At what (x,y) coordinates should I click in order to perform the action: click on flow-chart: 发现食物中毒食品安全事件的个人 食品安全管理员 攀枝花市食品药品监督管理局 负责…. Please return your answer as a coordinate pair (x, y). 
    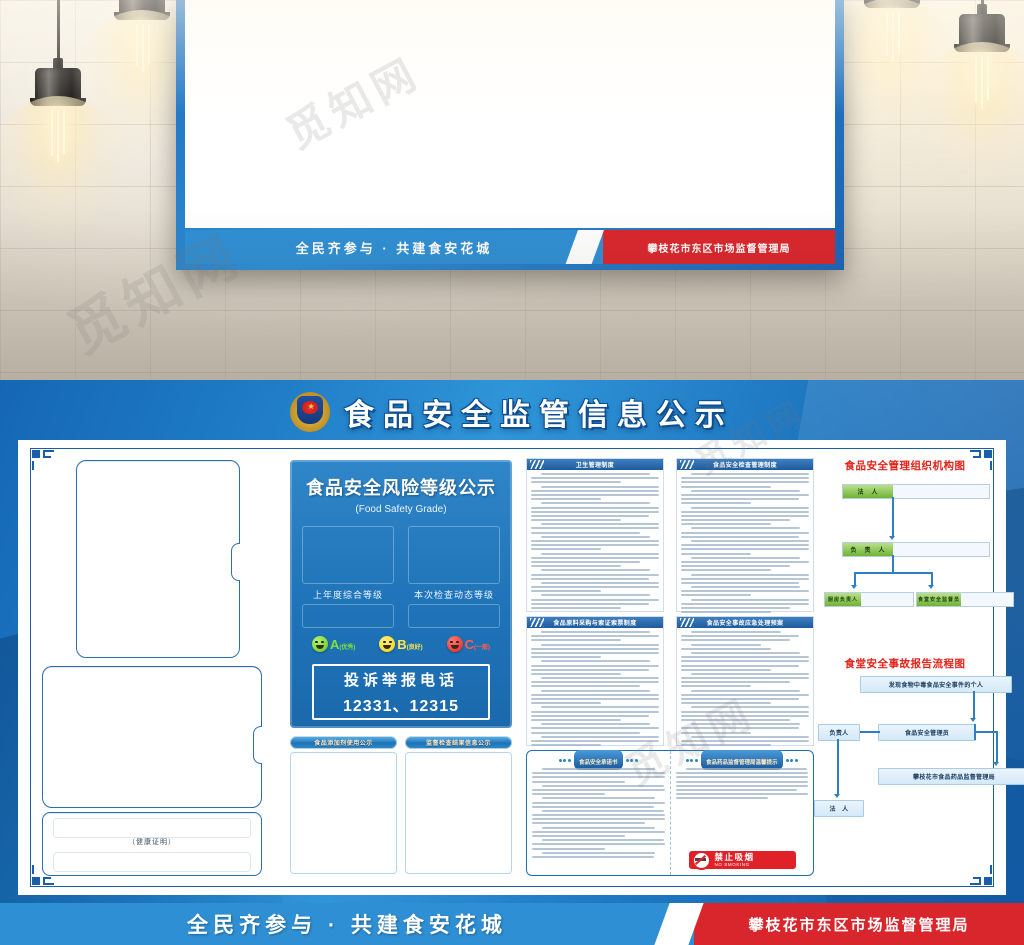
    Looking at the image, I should click on (919, 776).